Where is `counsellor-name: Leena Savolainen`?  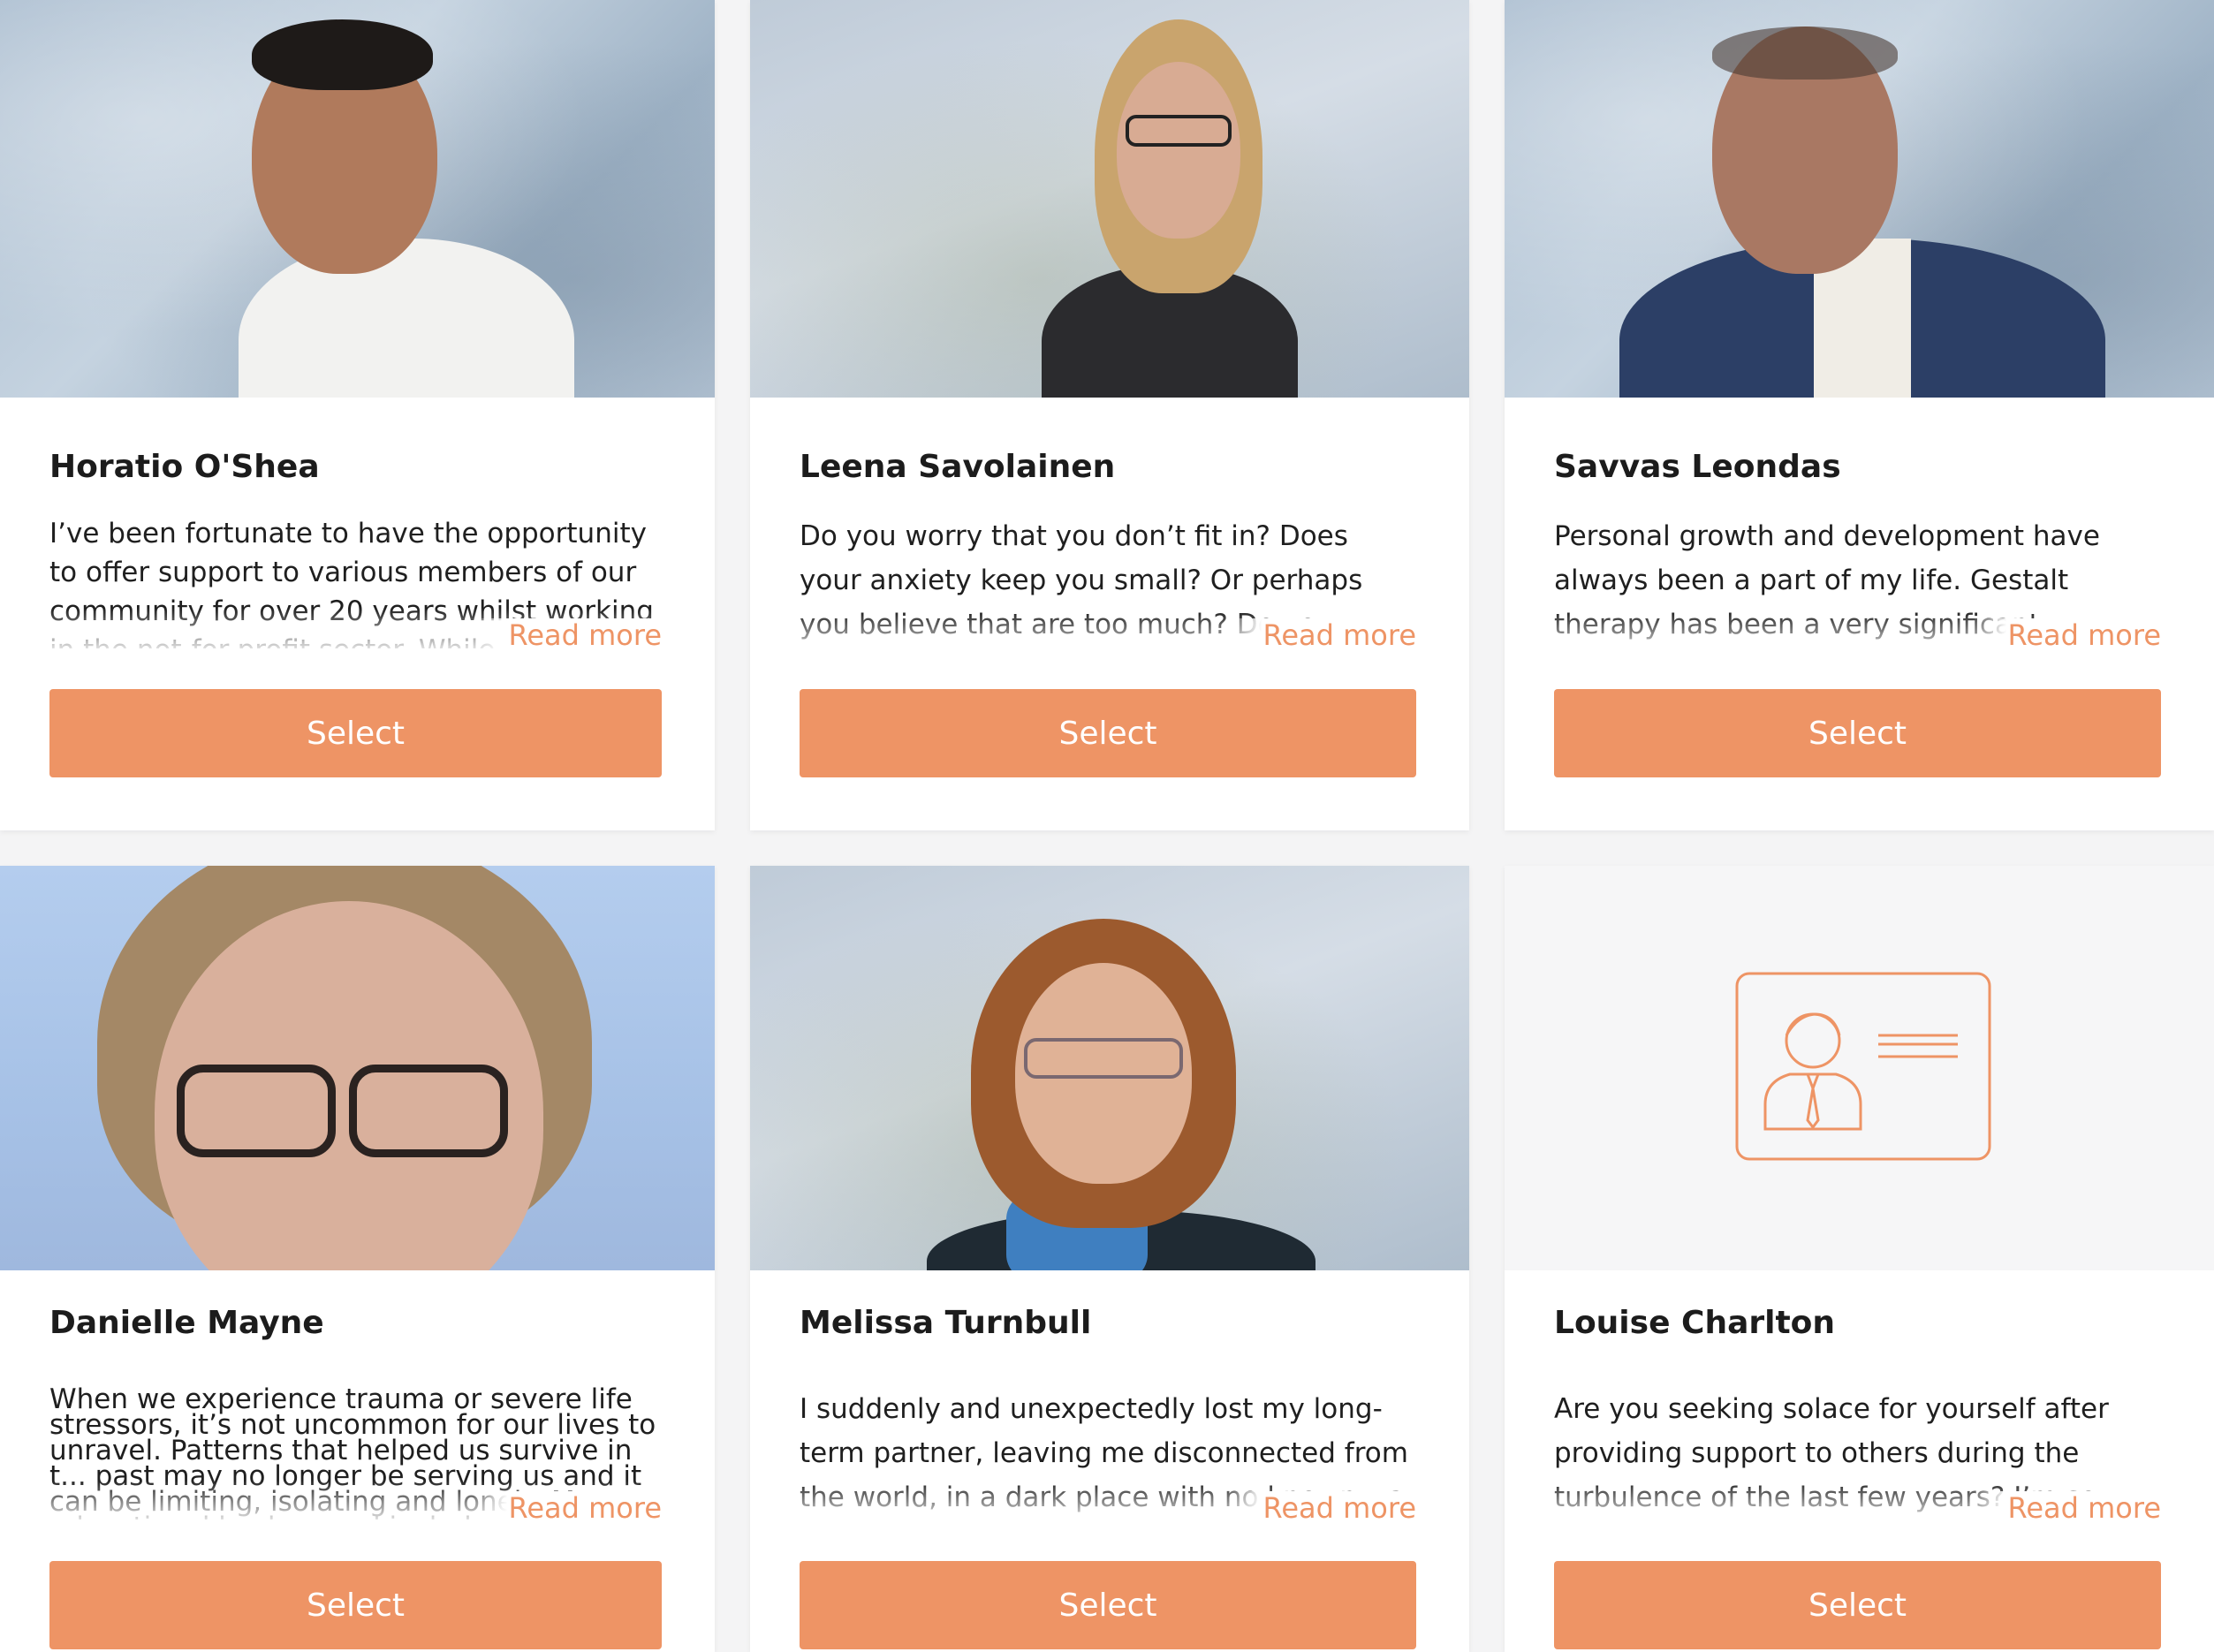 counsellor-name: Leena Savolainen is located at coordinates (958, 467).